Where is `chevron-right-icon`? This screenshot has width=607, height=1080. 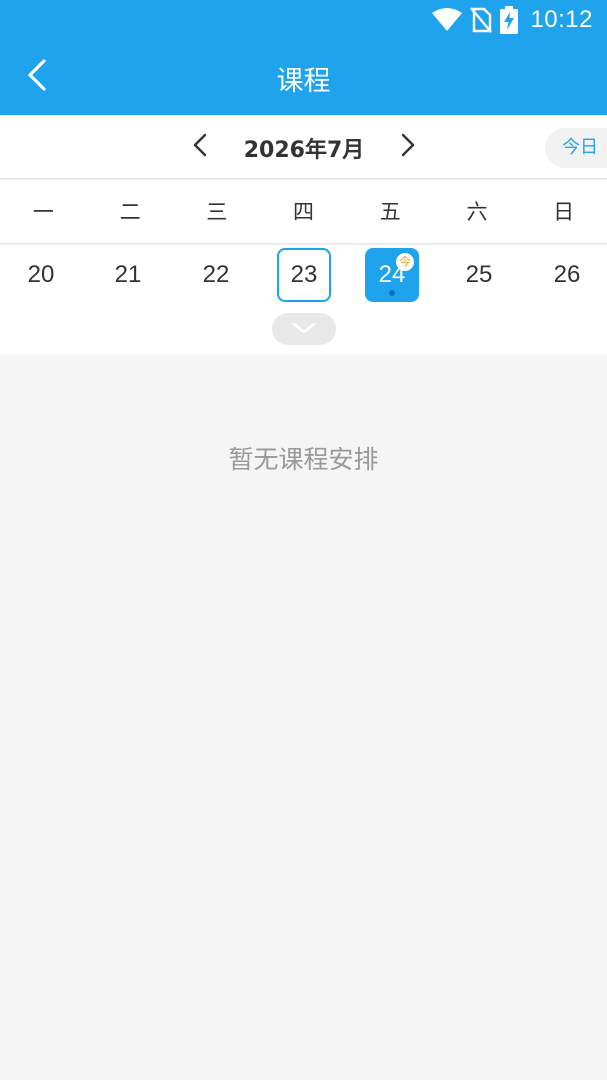
chevron-right-icon is located at coordinates (408, 147).